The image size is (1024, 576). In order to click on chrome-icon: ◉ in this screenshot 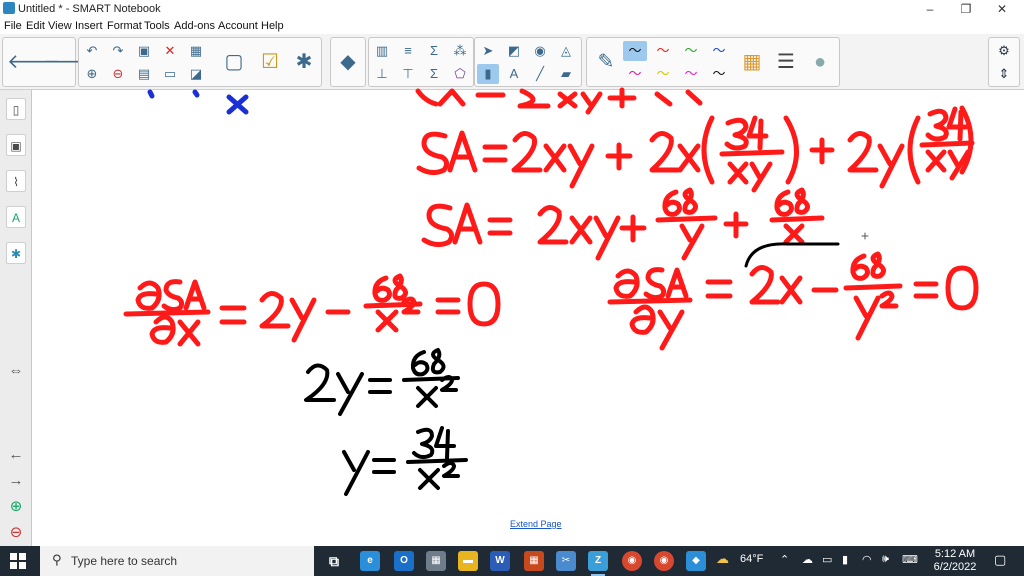, I will do `click(632, 561)`.